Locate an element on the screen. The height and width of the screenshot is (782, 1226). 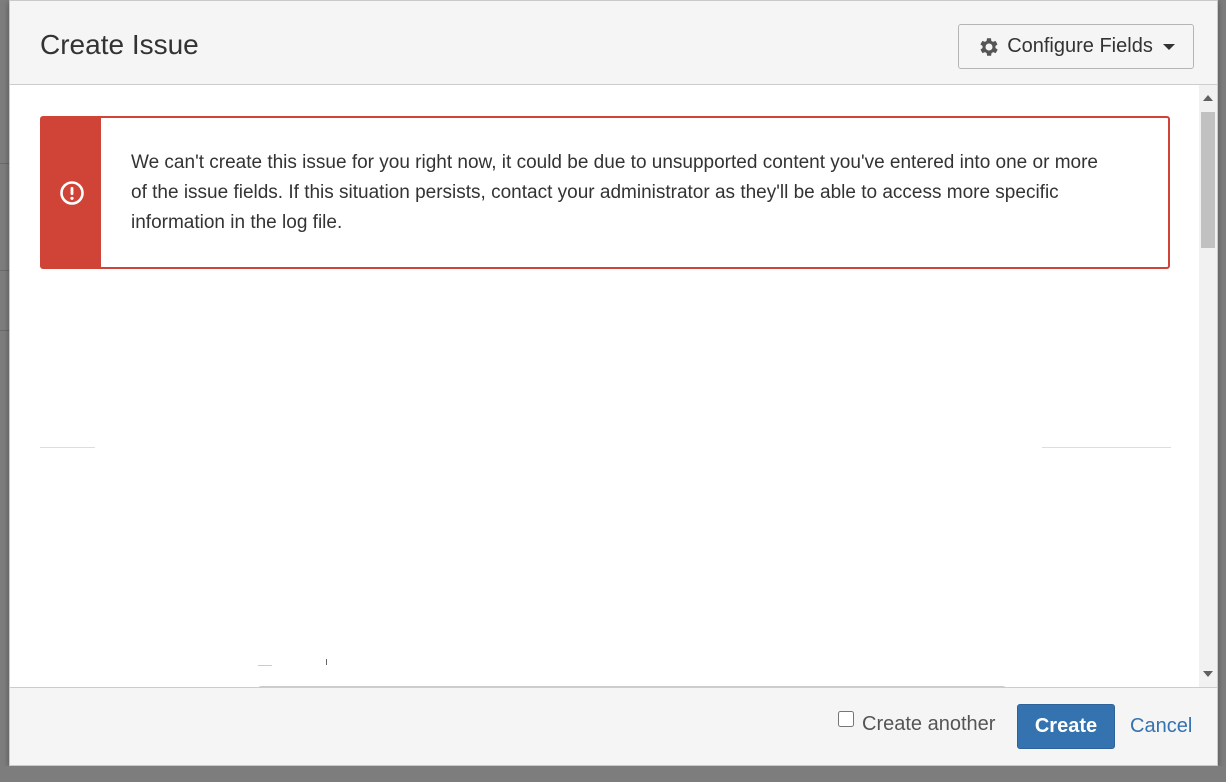
error-stripe is located at coordinates (71, 192).